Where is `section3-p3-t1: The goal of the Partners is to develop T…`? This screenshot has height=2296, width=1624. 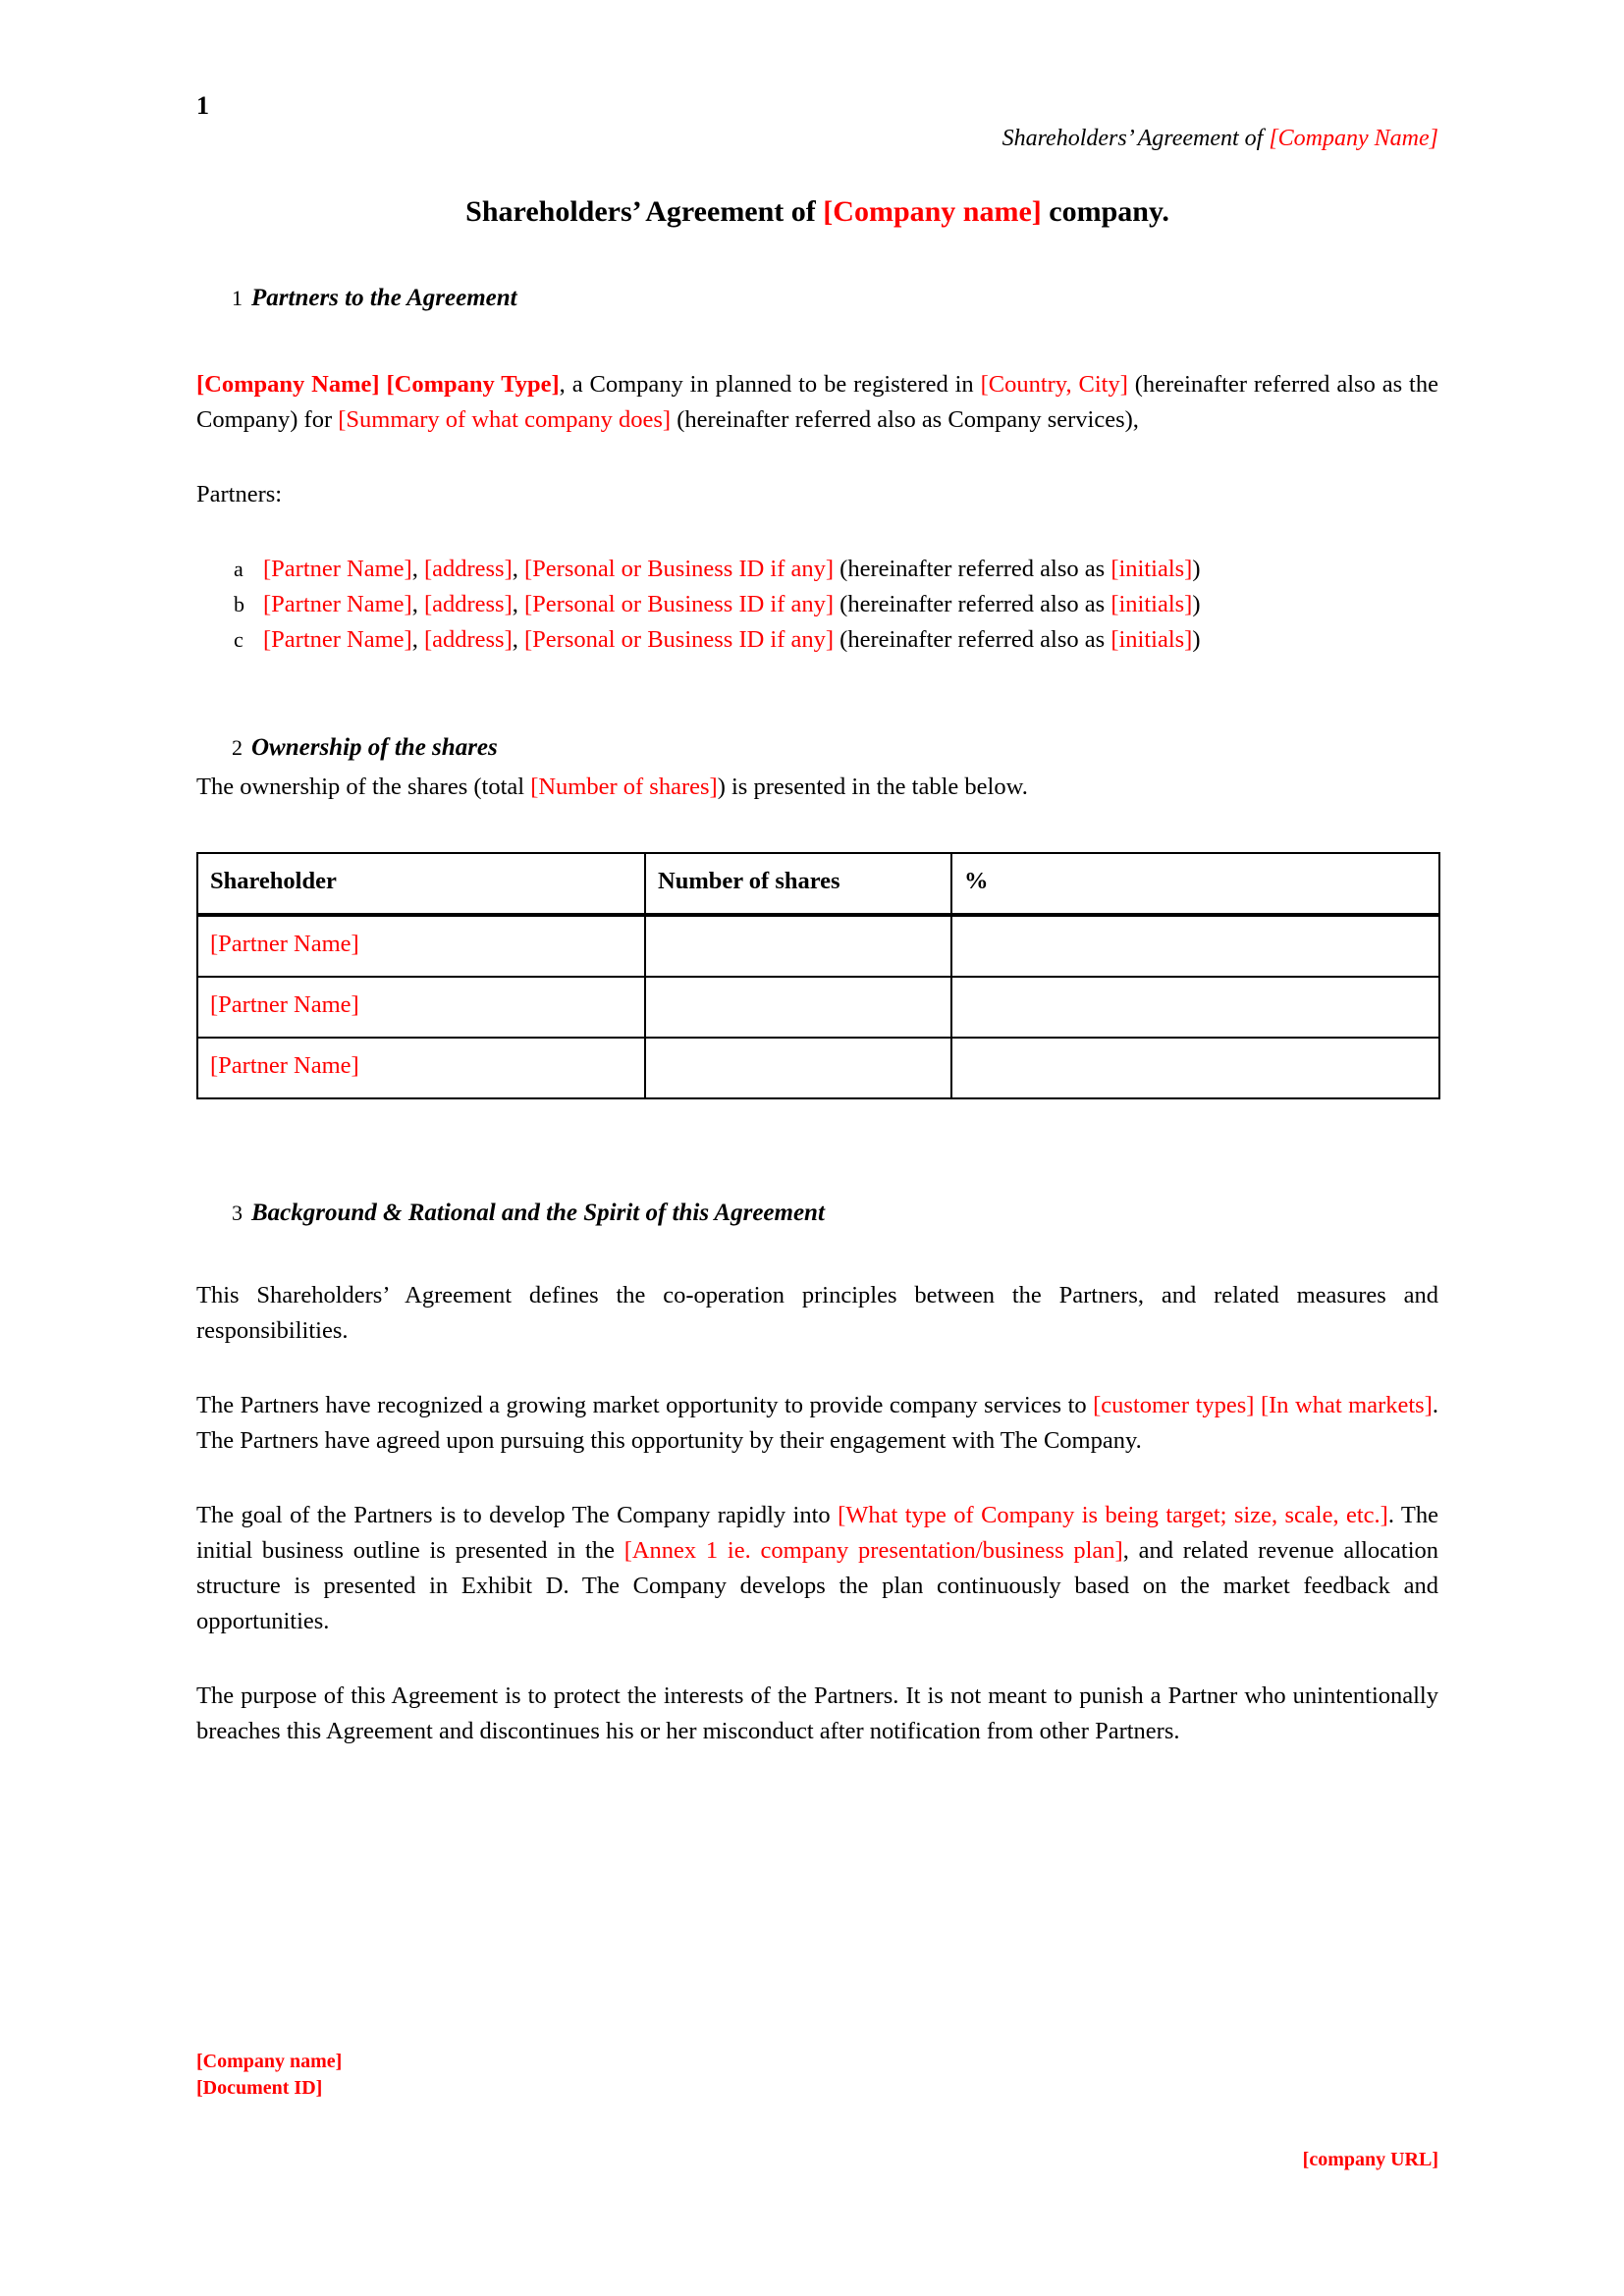
section3-p3-t1: The goal of the Partners is to develop T… is located at coordinates (517, 1515).